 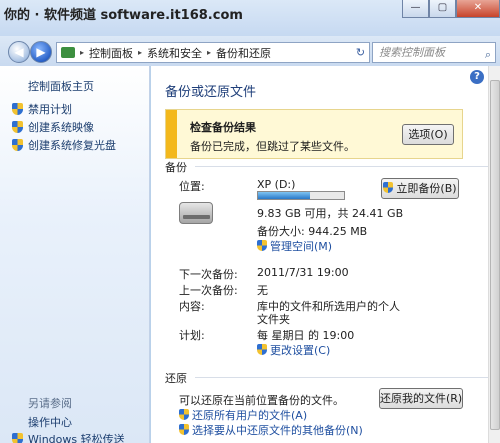 I want to click on sidebar-item-disable-schedule: 禁用计划, so click(x=42, y=109).